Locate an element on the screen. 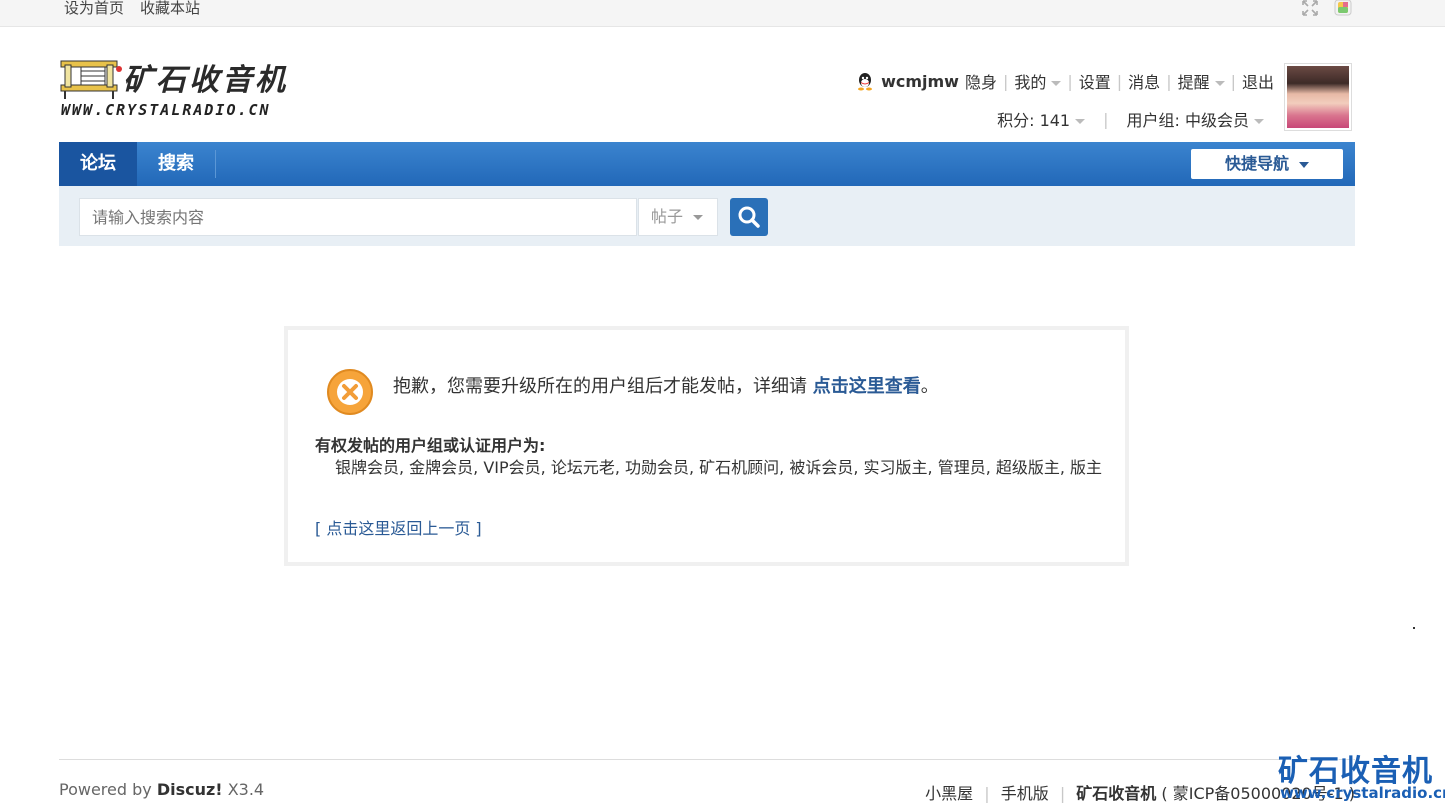  back-link: [ 点击这里返回上一页 ] is located at coordinates (398, 527).